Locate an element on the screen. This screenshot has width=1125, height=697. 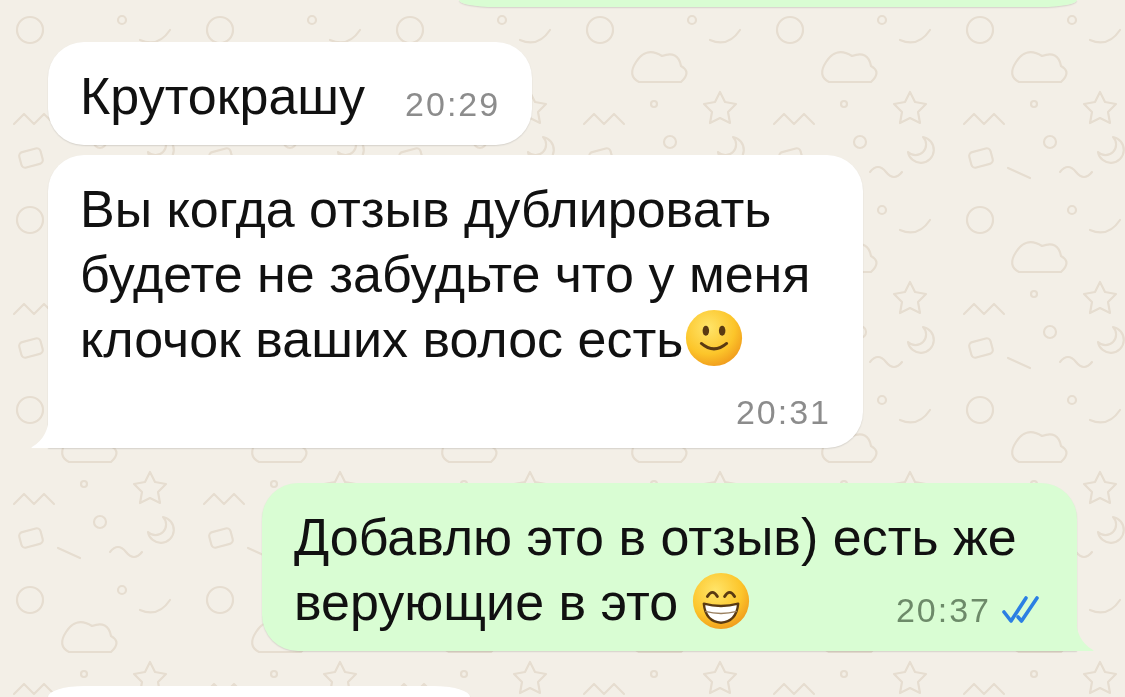
smiling-face-icon is located at coordinates (714, 338).